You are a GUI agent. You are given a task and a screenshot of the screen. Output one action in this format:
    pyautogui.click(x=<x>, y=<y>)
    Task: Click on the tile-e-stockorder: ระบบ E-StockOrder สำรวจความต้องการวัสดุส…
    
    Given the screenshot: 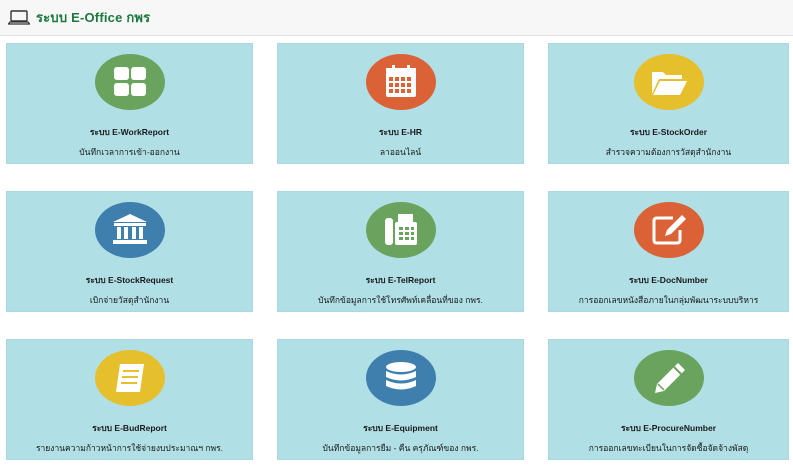 What is the action you would take?
    pyautogui.click(x=668, y=103)
    